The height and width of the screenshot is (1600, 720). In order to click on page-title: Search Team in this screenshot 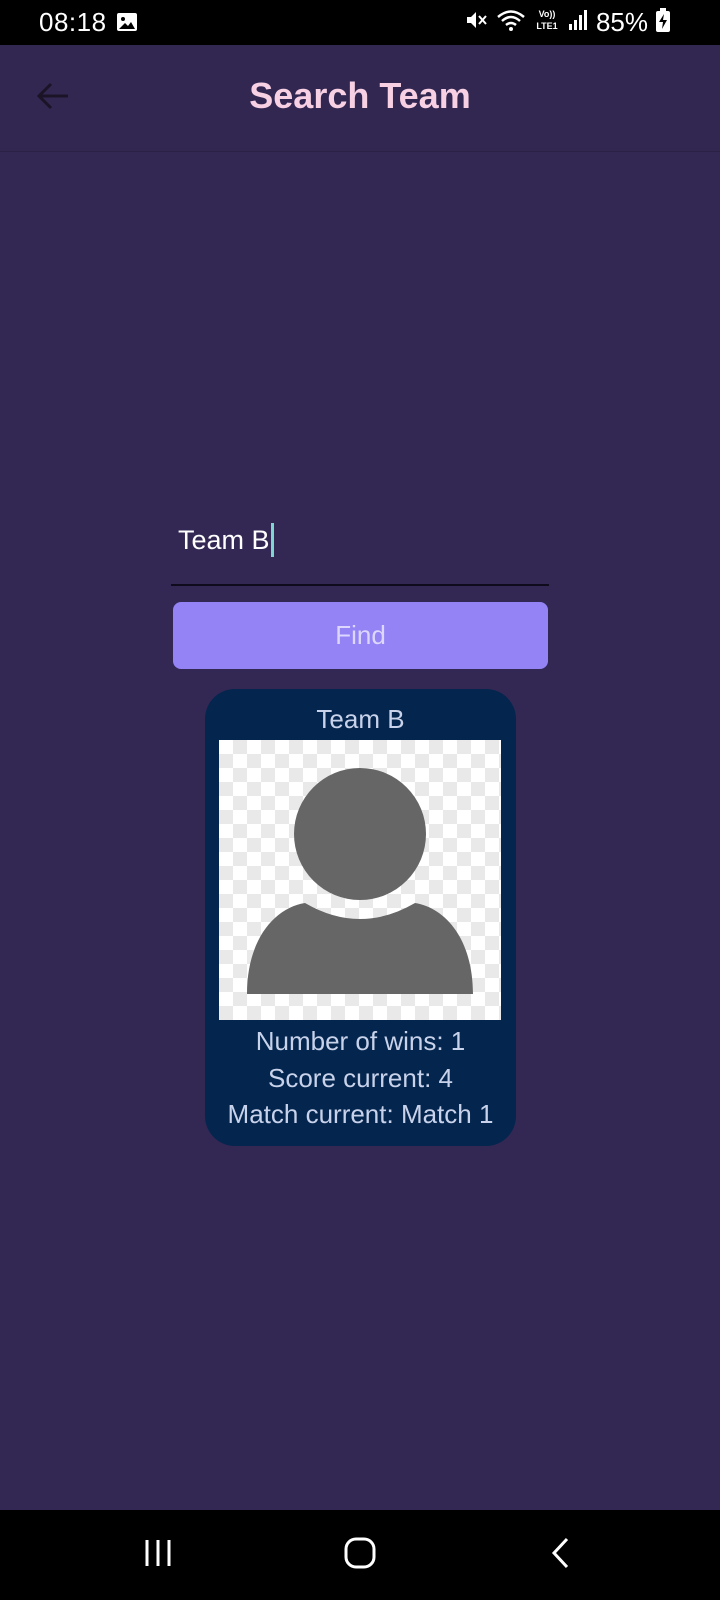, I will do `click(360, 95)`.